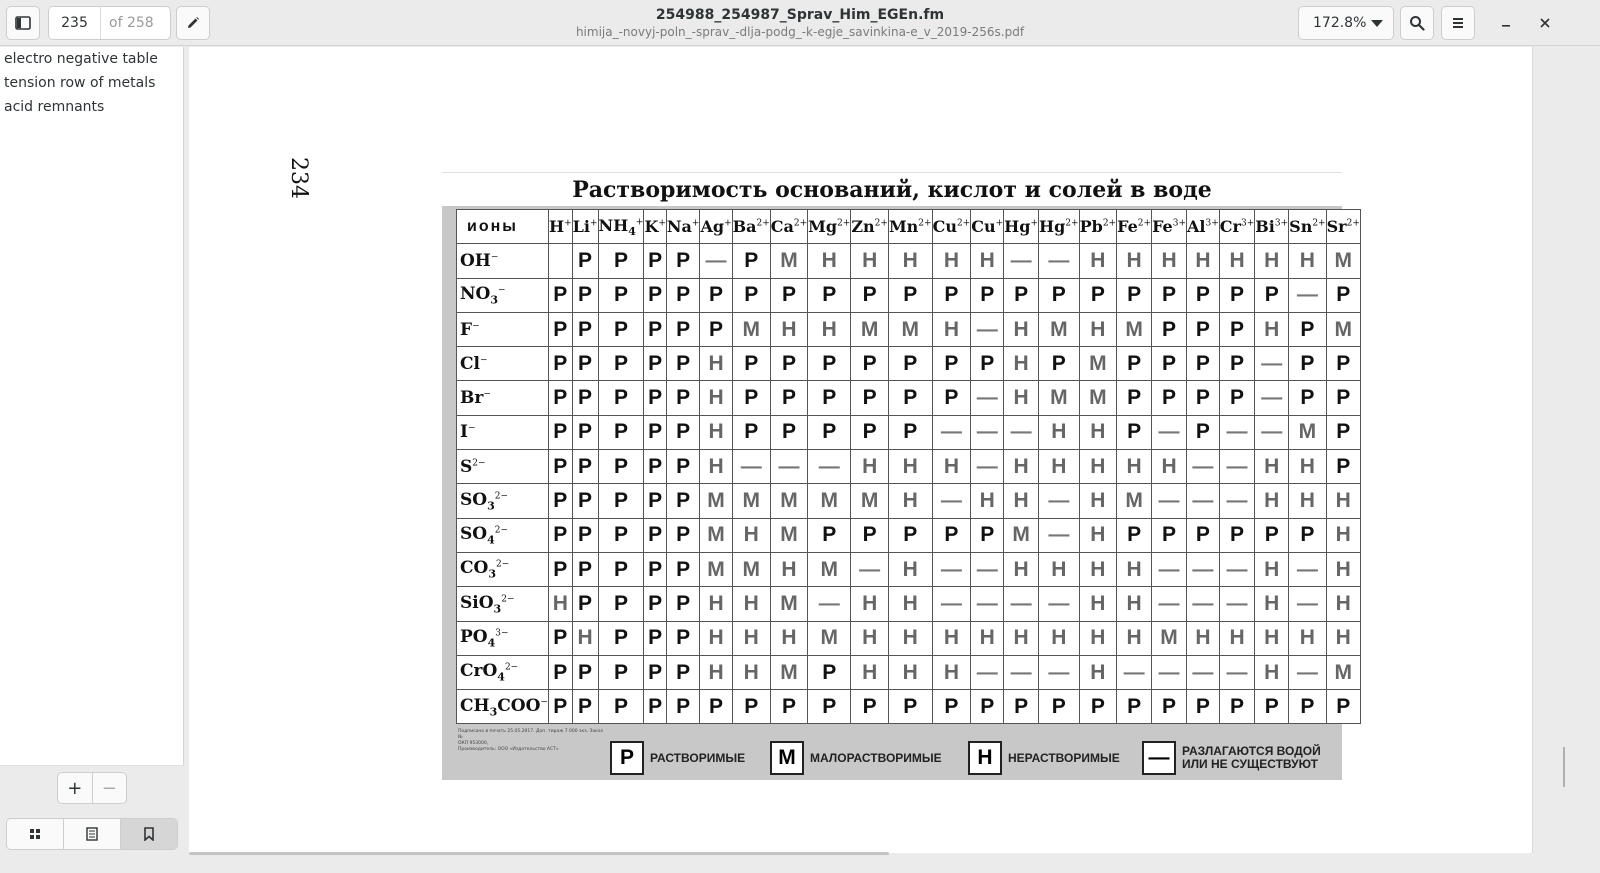 This screenshot has width=1600, height=873. I want to click on annotate-button, so click(193, 23).